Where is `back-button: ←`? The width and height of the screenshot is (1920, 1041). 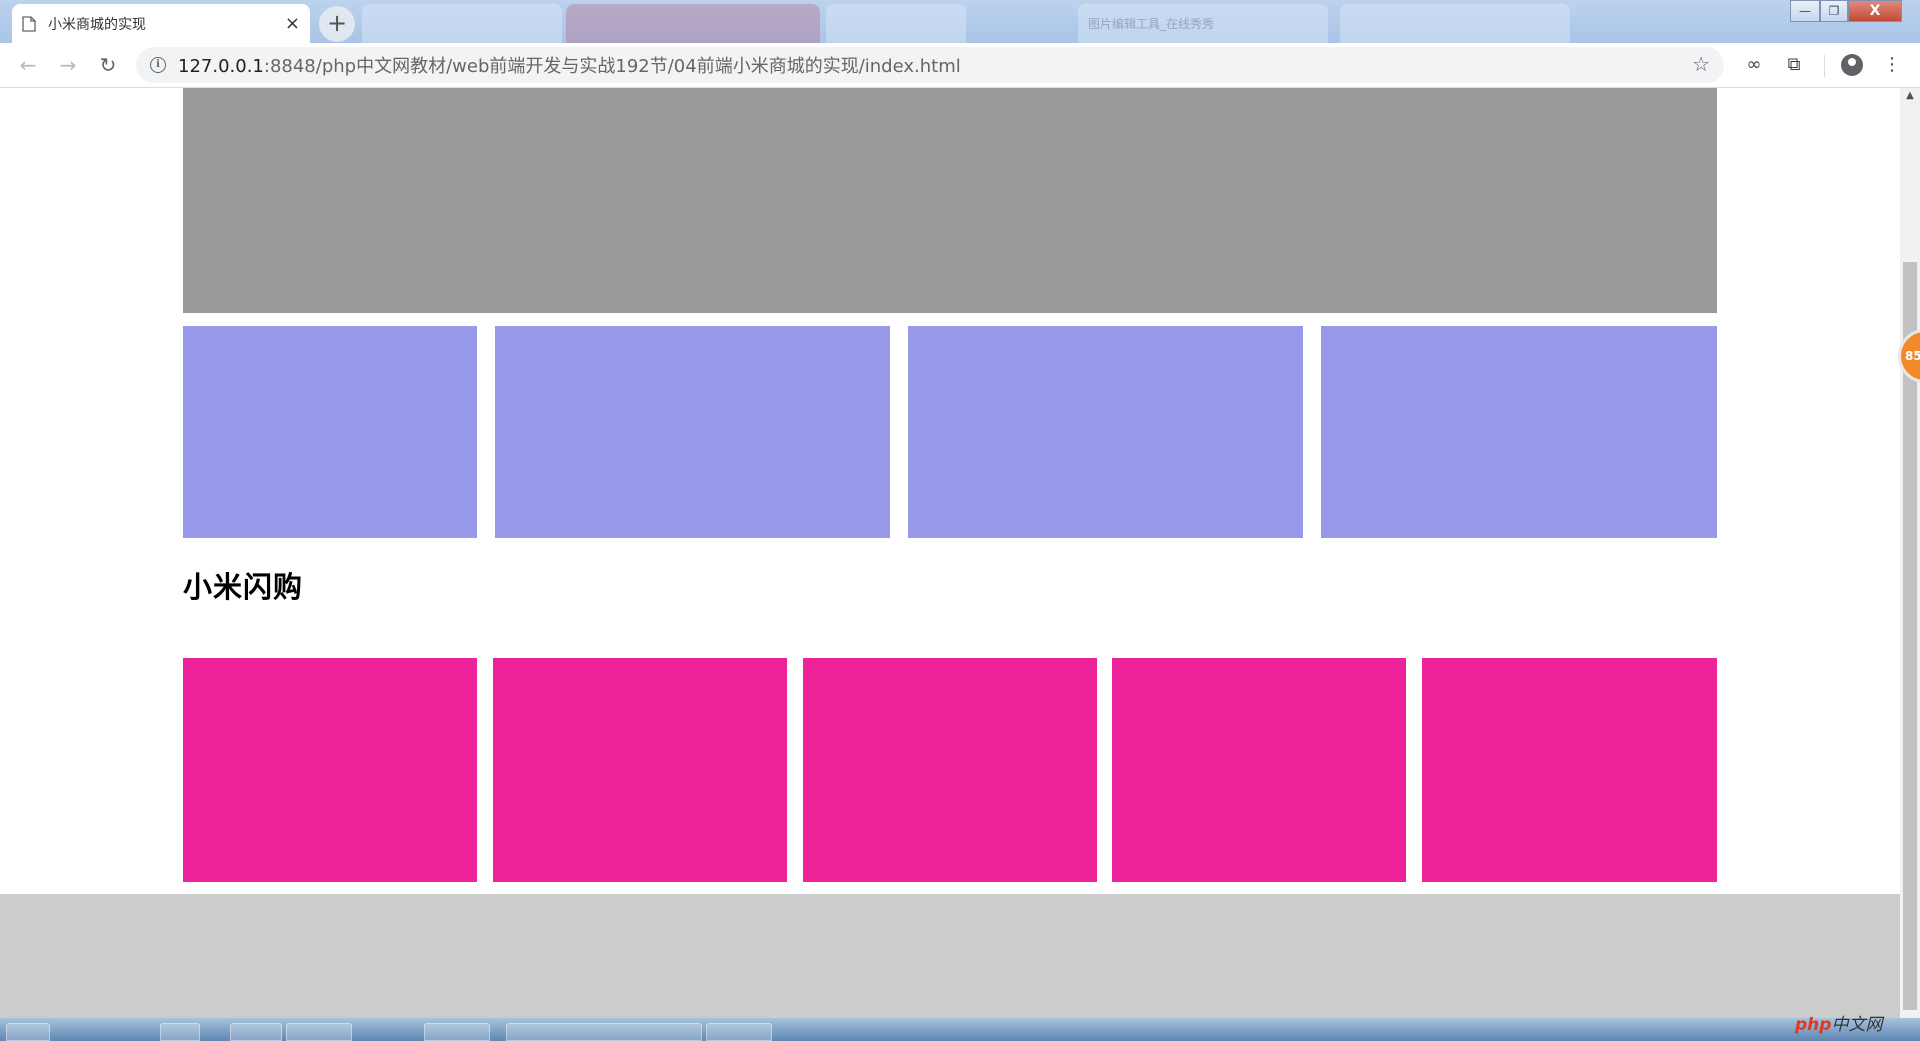
back-button: ← is located at coordinates (28, 65).